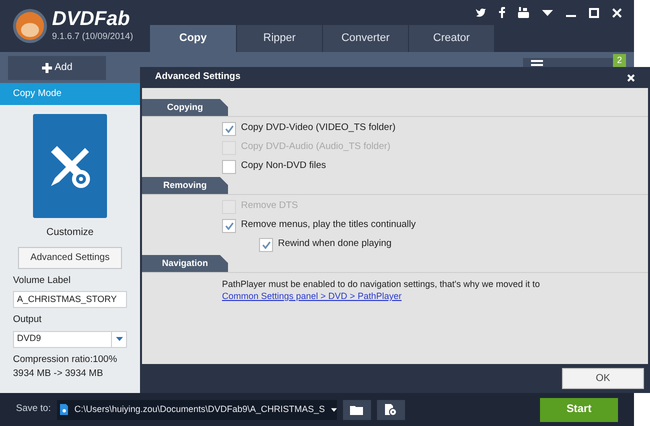 Image resolution: width=650 pixels, height=426 pixels. I want to click on mode-label: Customize, so click(70, 233).